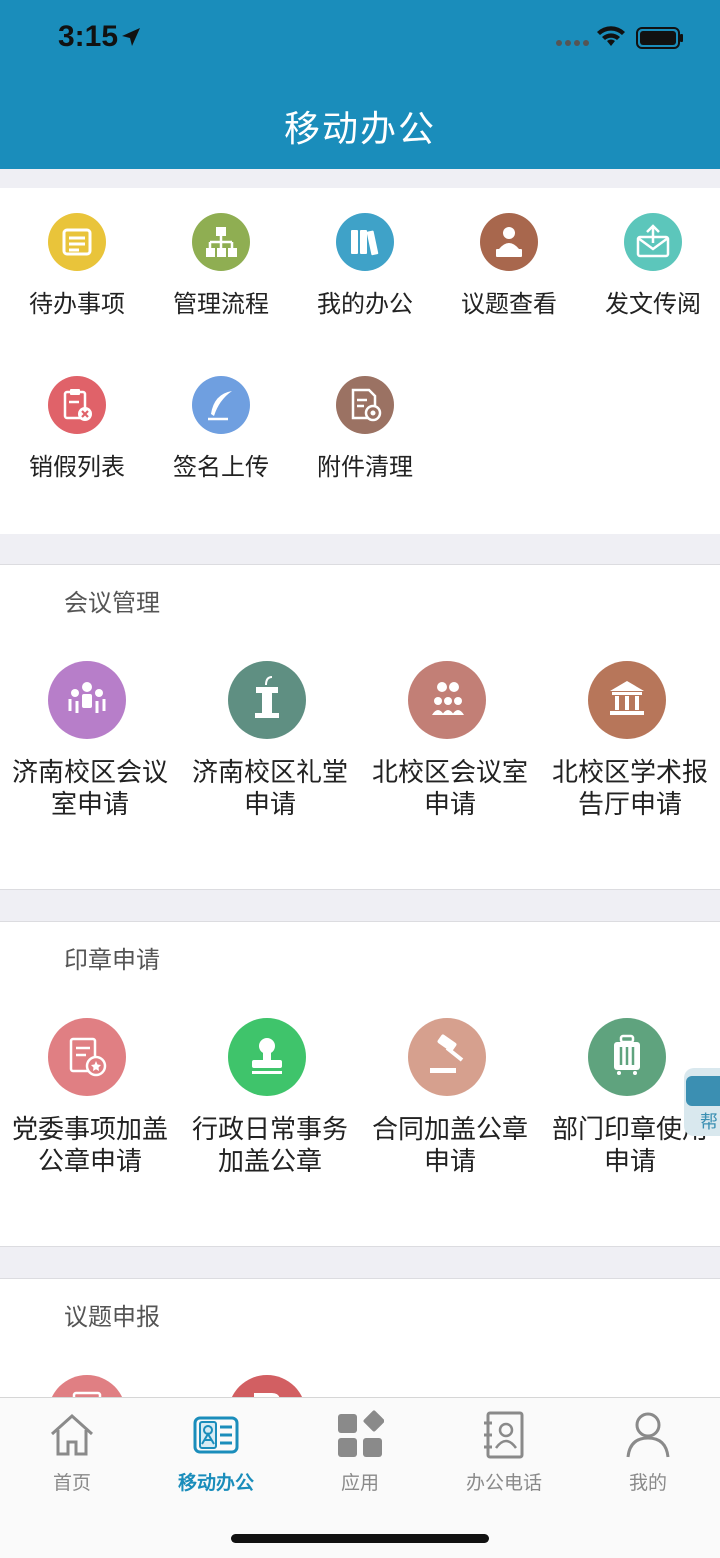 The image size is (720, 1558). What do you see at coordinates (450, 1108) in the screenshot?
I see `seal-contract: 合同加盖公章申请` at bounding box center [450, 1108].